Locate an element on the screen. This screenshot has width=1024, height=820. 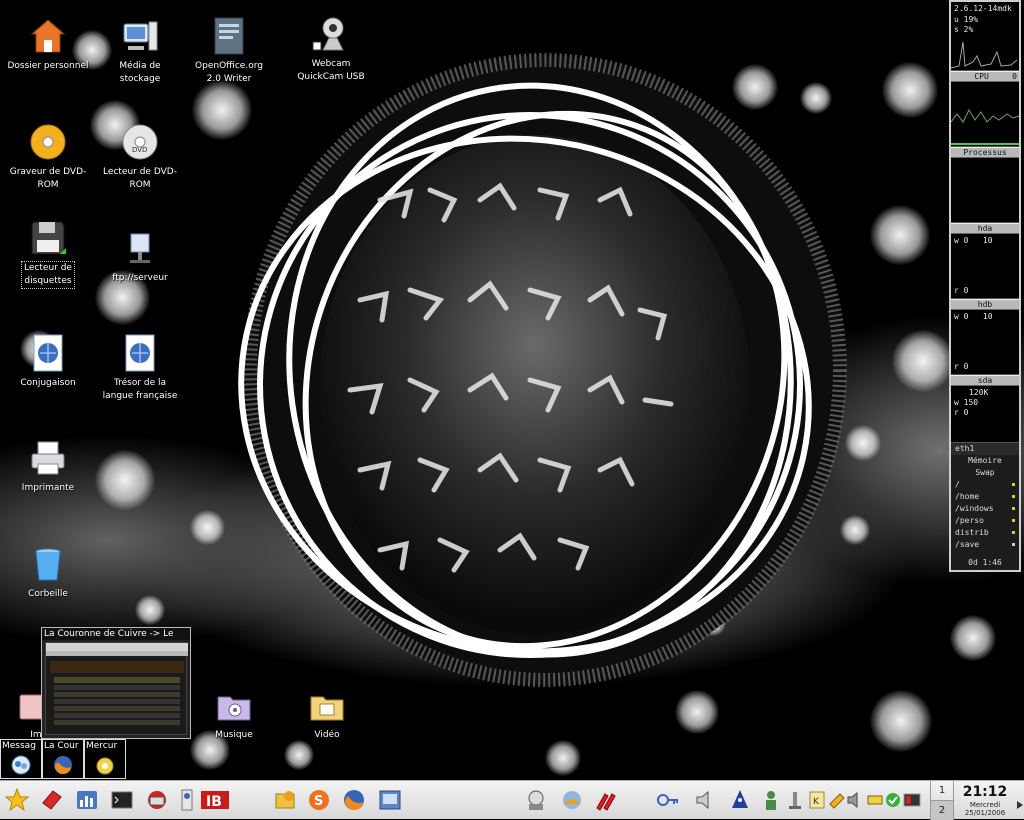
desktop-icon-printer: Imprimante is located at coordinates (48, 466).